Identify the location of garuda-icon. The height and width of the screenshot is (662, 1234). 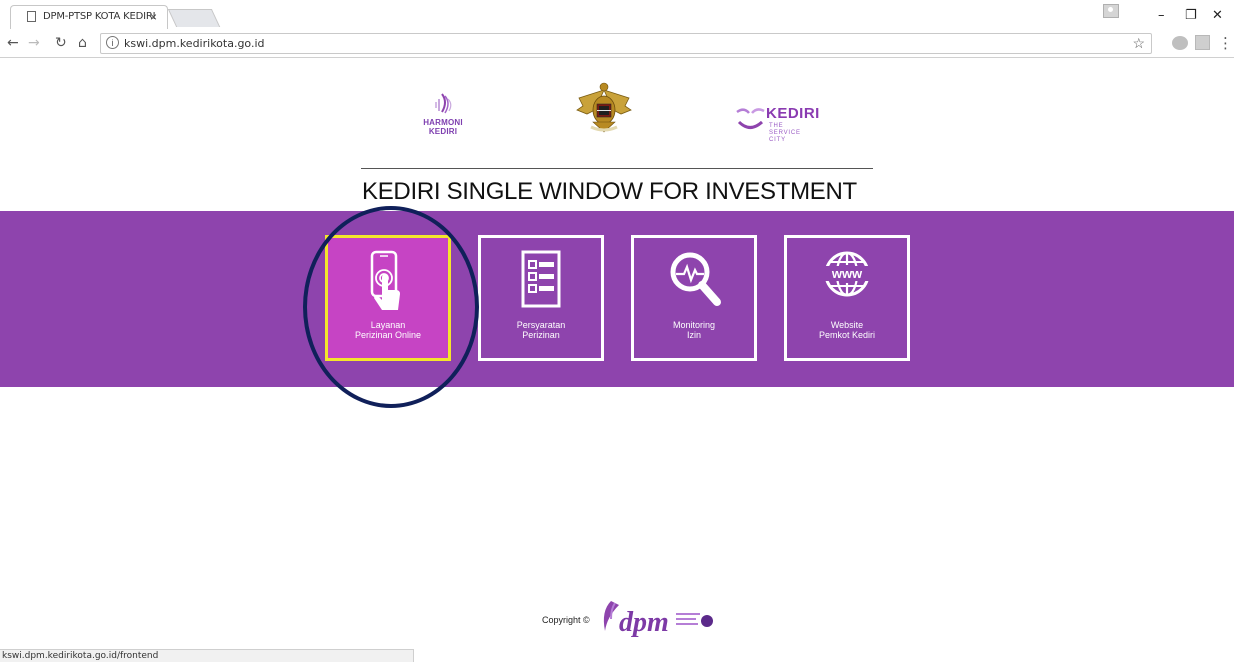
(604, 107).